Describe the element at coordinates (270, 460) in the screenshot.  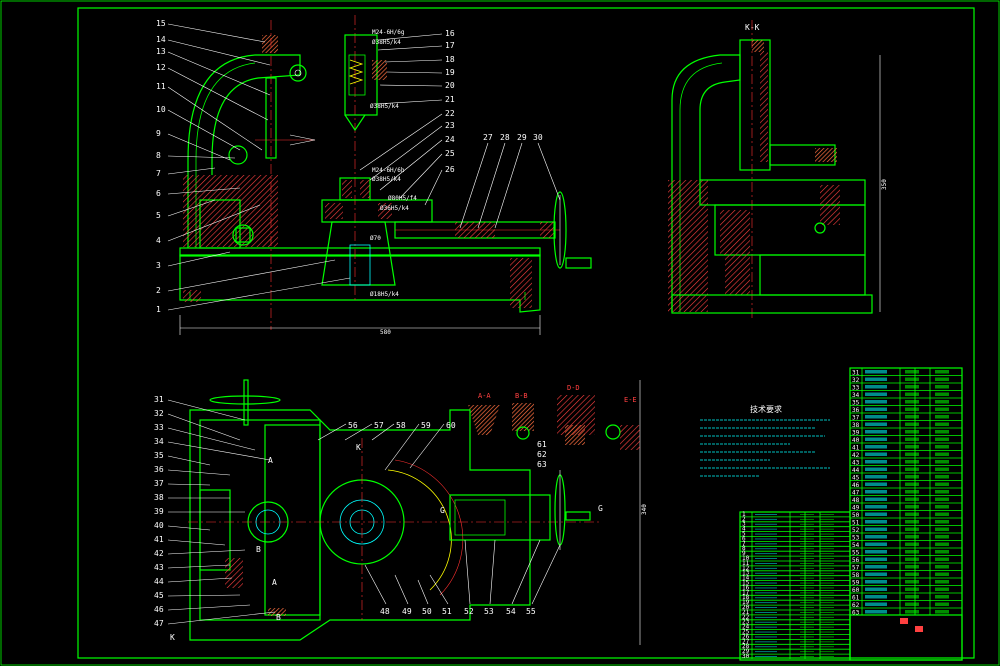
I see `cut-marker-a: A` at that location.